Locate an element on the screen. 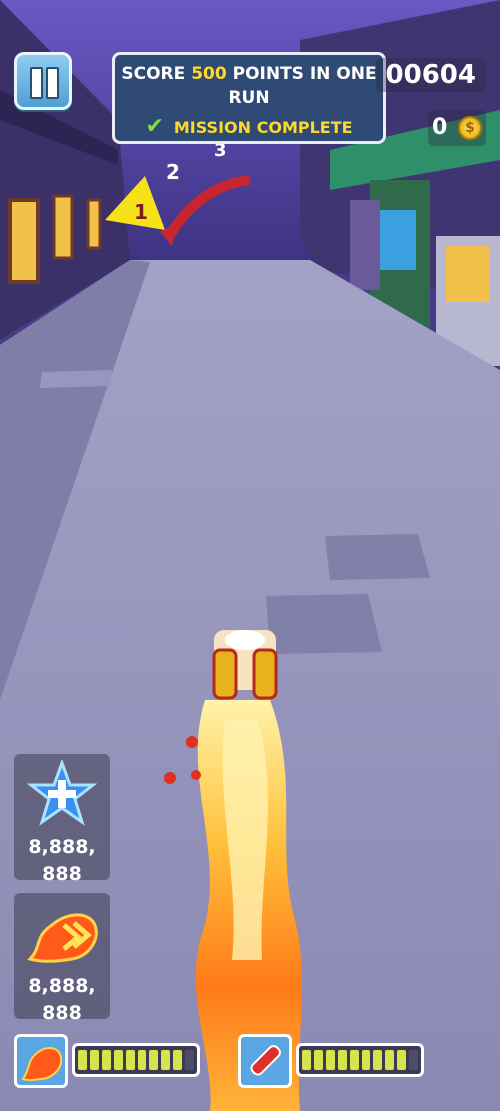 This screenshot has width=500, height=1111. skateboard-meter-bar is located at coordinates (360, 1060).